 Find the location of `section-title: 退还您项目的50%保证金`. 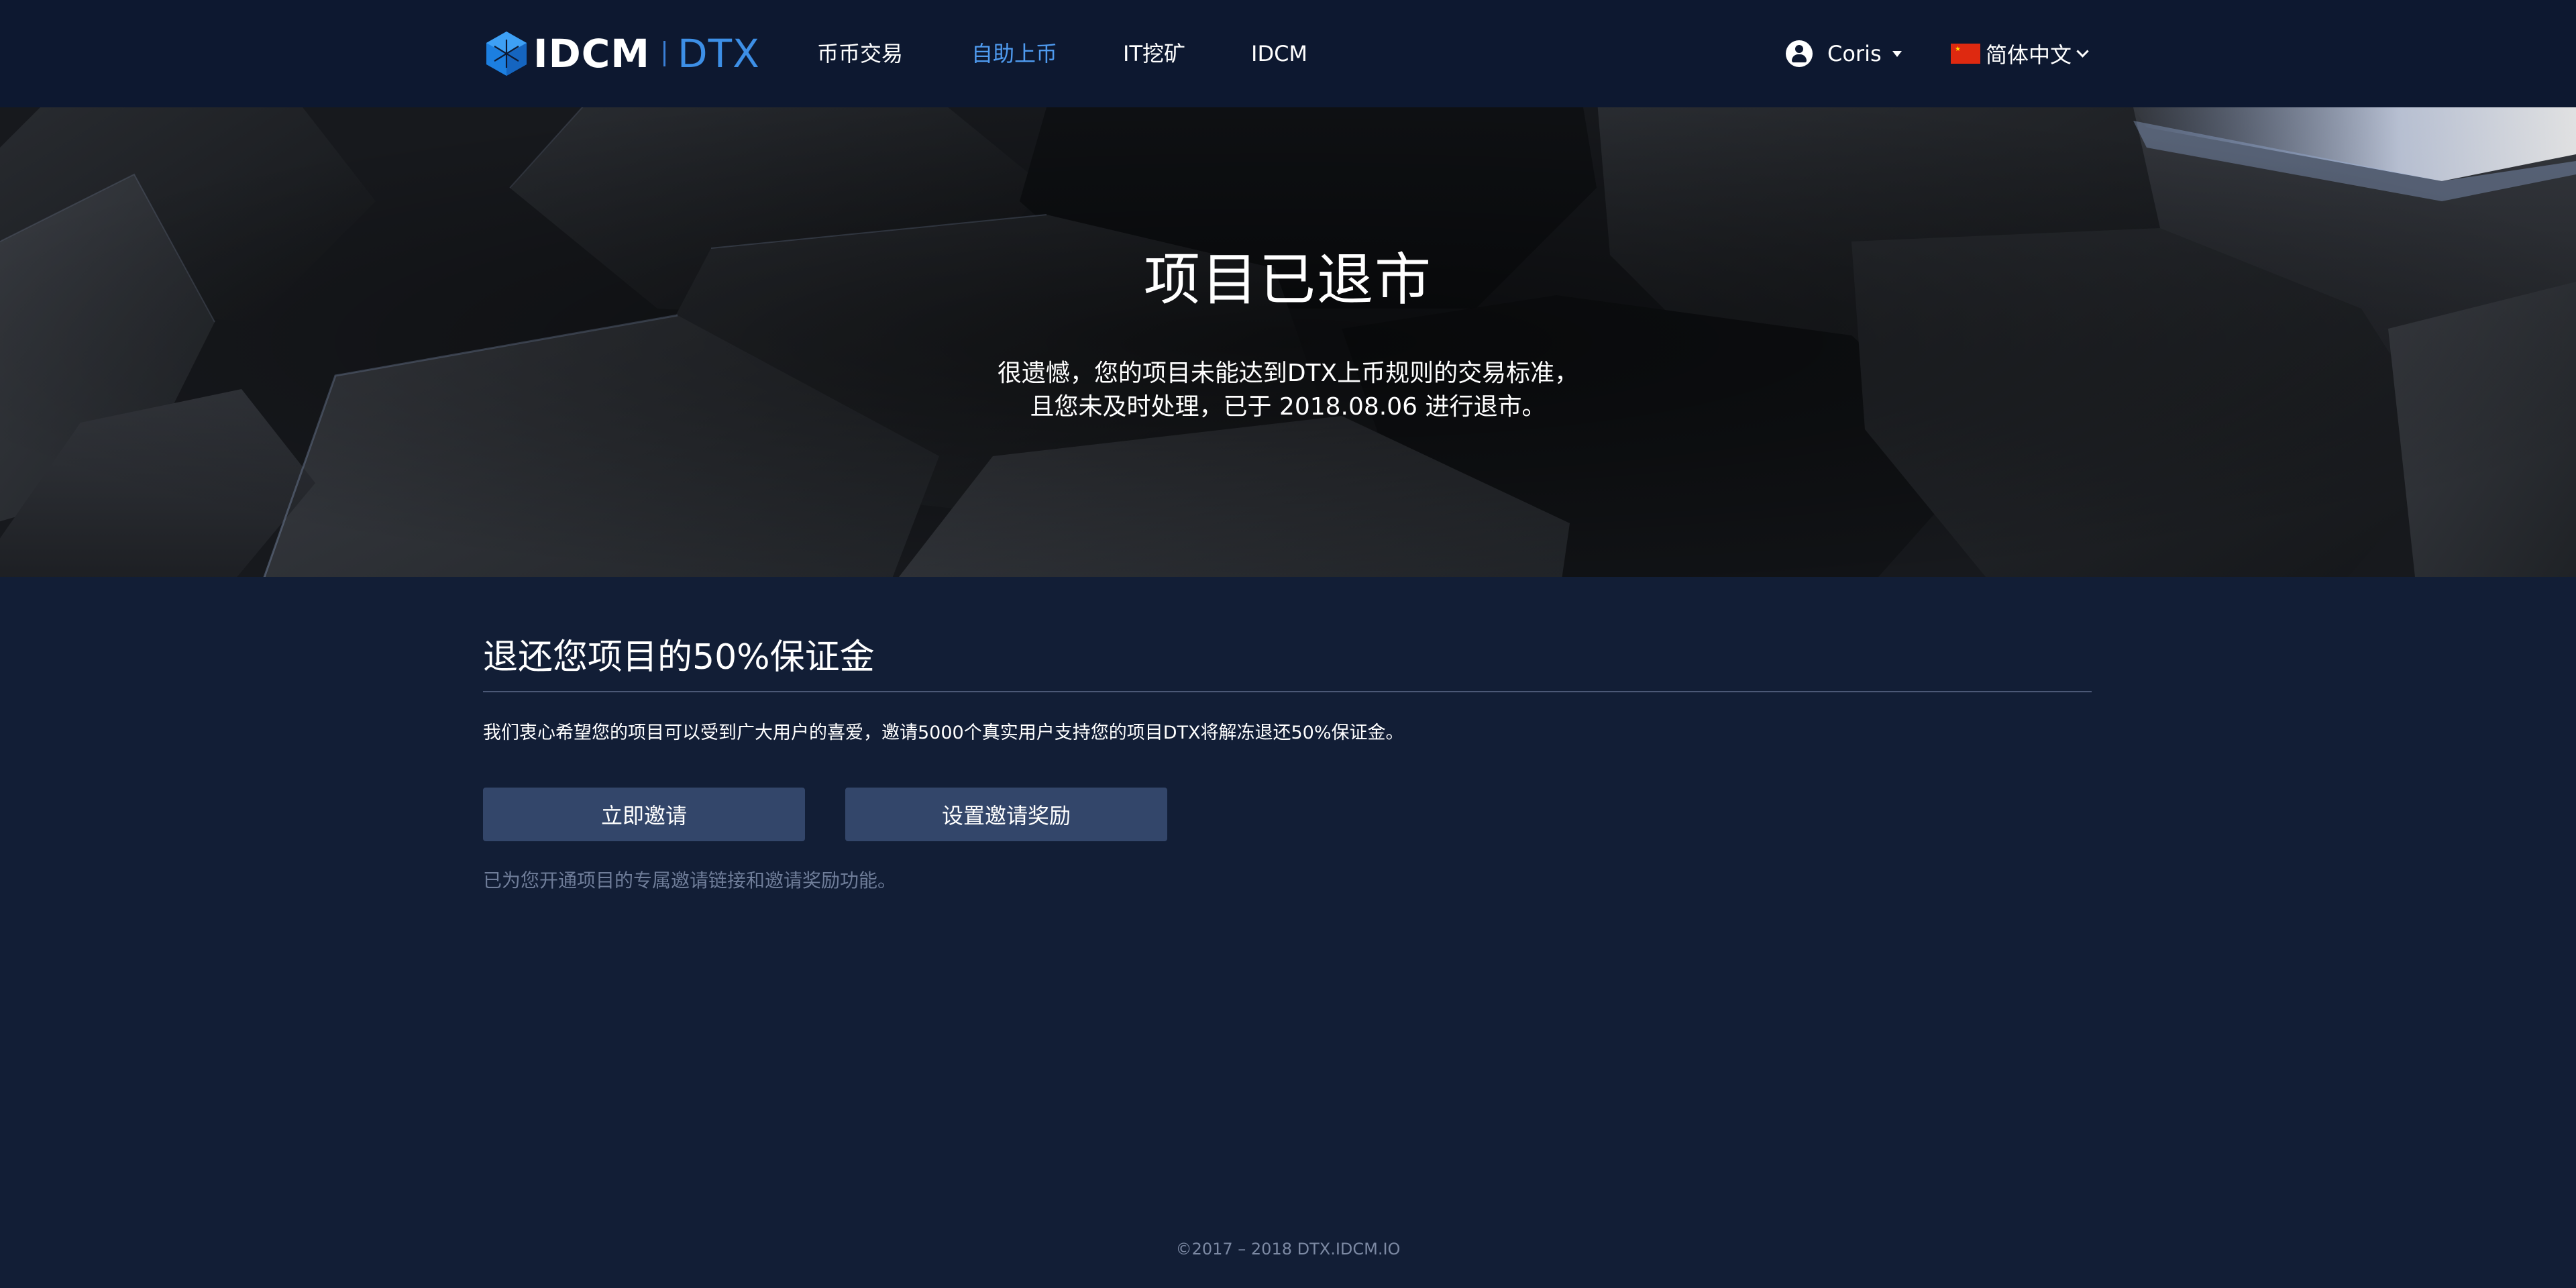

section-title: 退还您项目的50%保证金 is located at coordinates (679, 657).